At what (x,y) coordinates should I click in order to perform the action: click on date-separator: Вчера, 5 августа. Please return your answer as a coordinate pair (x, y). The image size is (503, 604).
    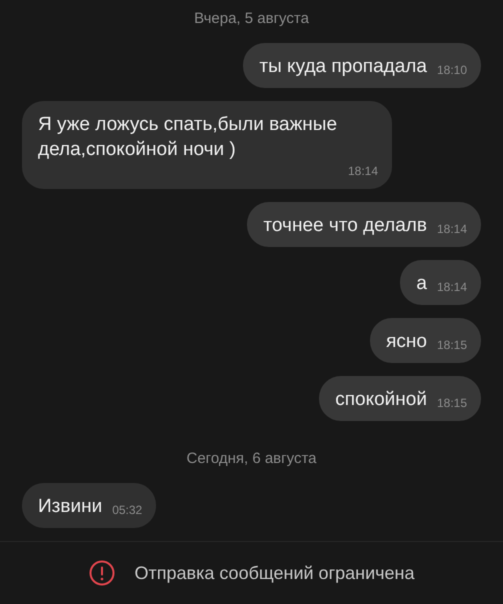
    Looking at the image, I should click on (251, 18).